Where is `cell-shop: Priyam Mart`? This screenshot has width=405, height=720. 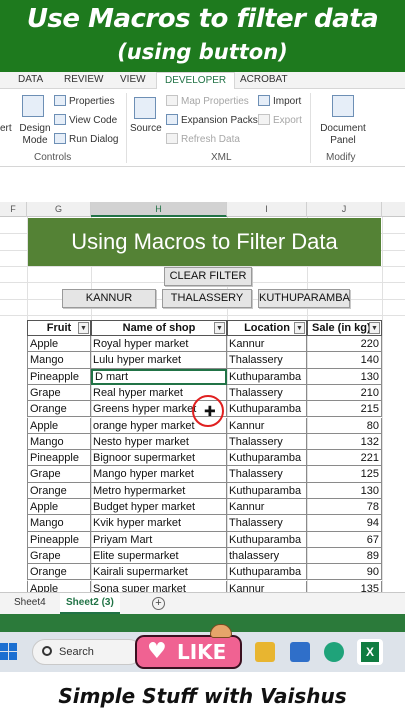 cell-shop: Priyam Mart is located at coordinates (159, 539).